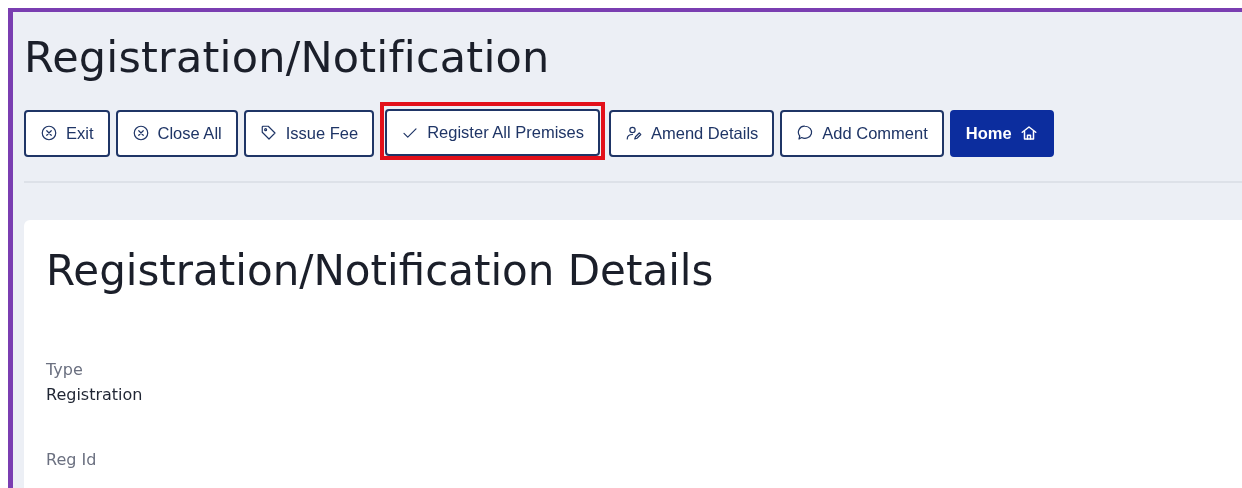  Describe the element at coordinates (64, 369) in the screenshot. I see `field-label: Type` at that location.